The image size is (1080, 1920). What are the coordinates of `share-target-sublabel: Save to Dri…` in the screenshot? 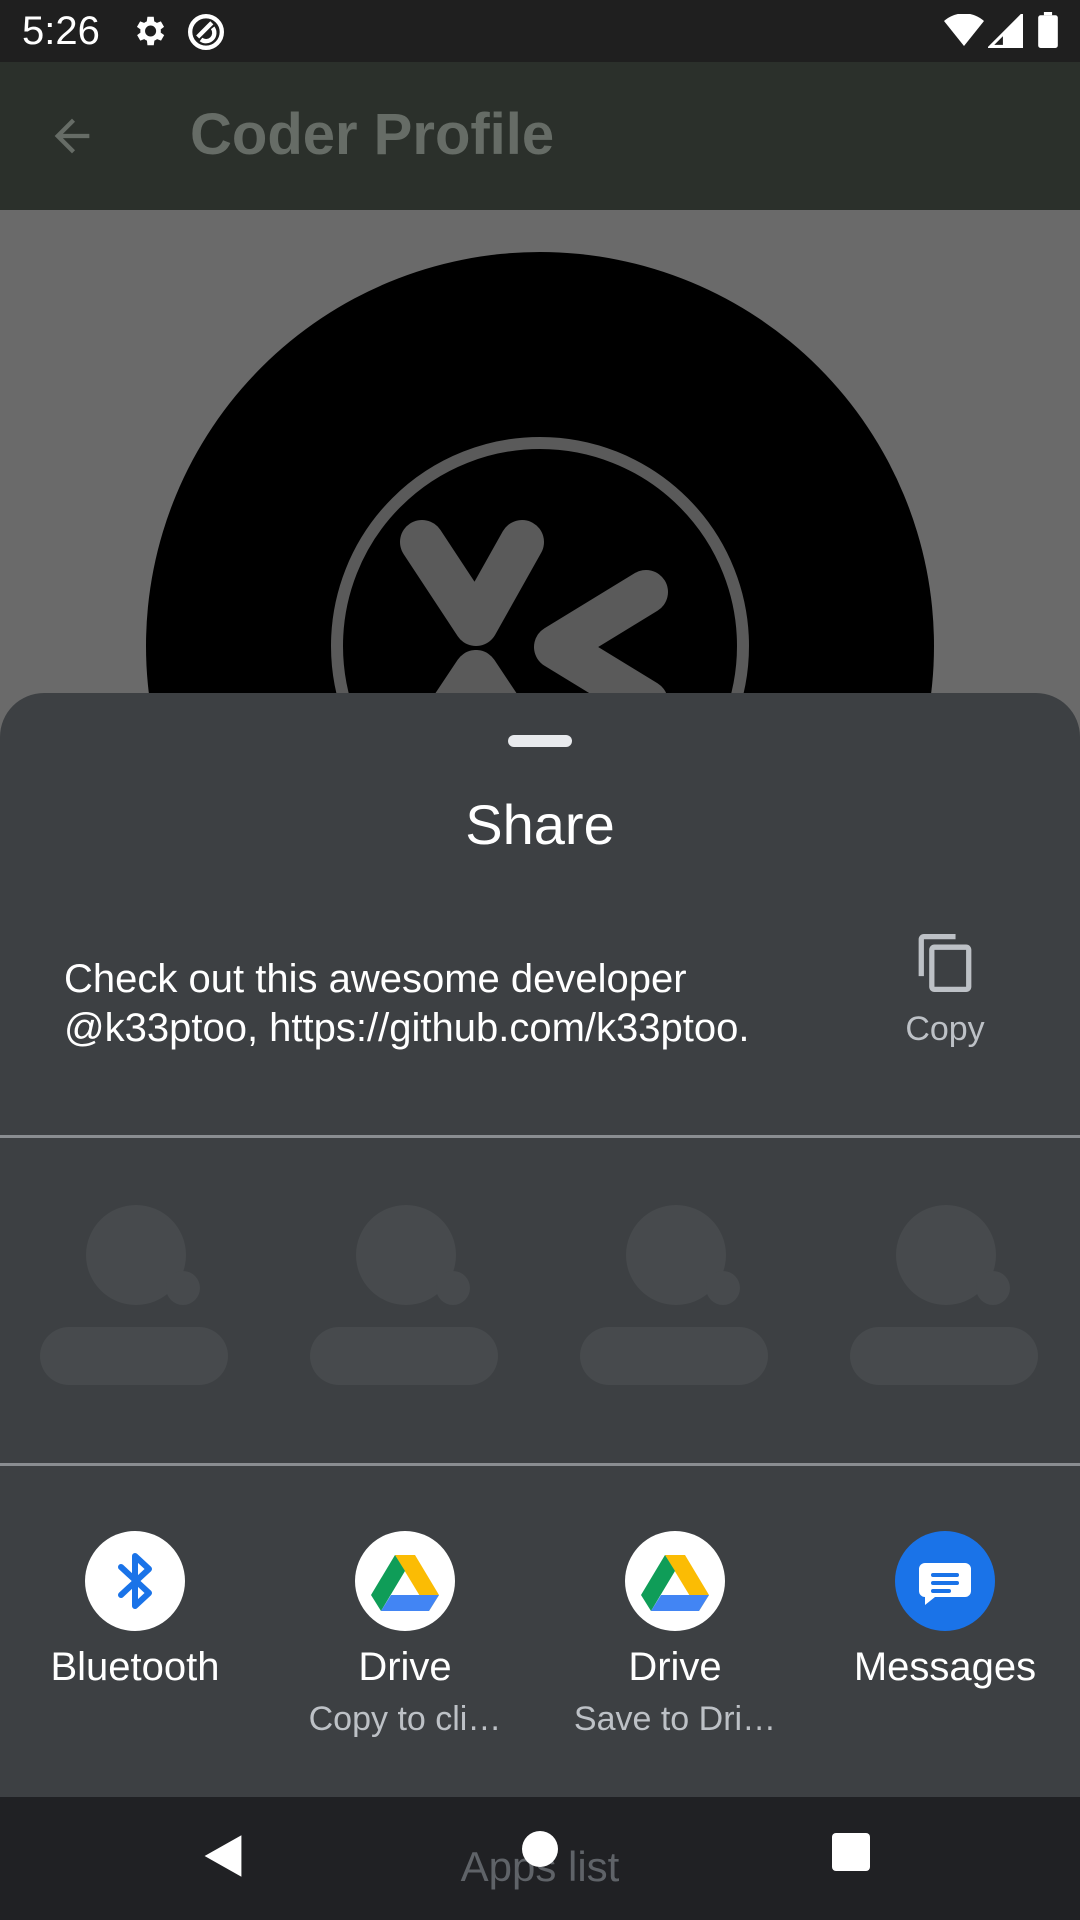 It's located at (675, 1719).